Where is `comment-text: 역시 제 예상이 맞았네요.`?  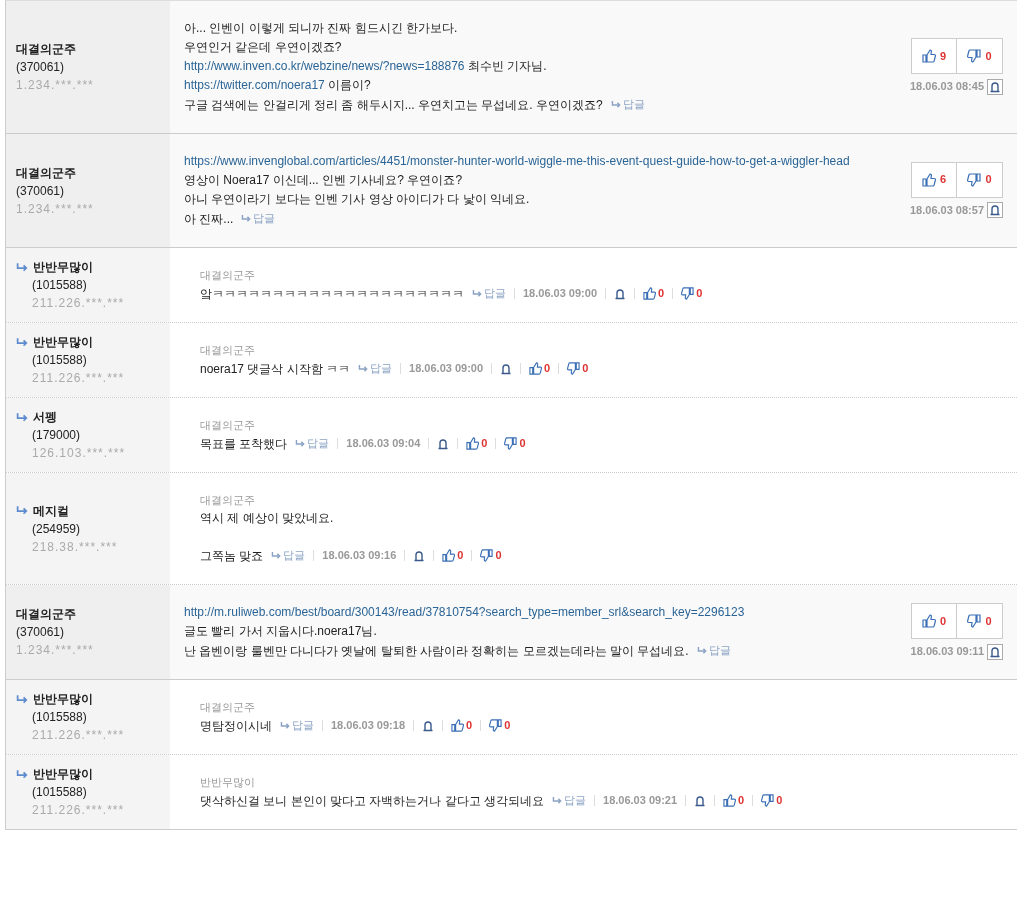
comment-text: 역시 제 예상이 맞았네요. is located at coordinates (267, 518).